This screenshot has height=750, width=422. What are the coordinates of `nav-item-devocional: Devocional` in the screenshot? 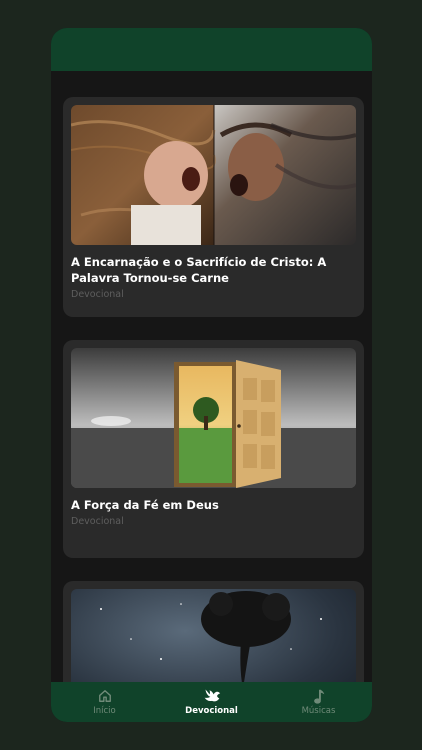 It's located at (211, 702).